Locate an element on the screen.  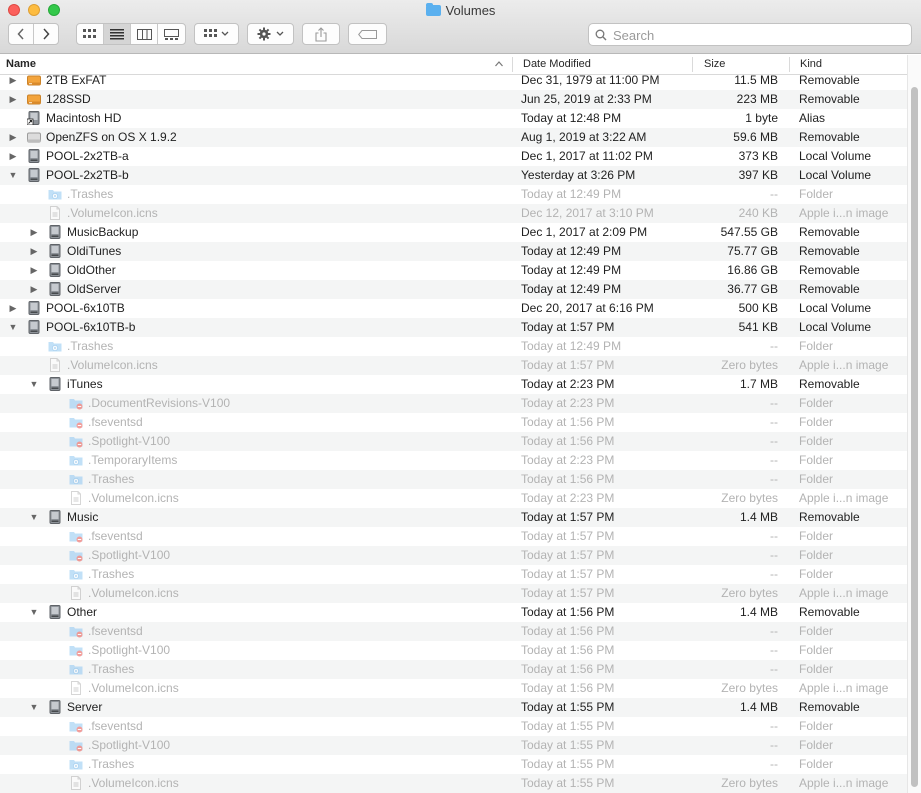
icon-view-button is located at coordinates (90, 34).